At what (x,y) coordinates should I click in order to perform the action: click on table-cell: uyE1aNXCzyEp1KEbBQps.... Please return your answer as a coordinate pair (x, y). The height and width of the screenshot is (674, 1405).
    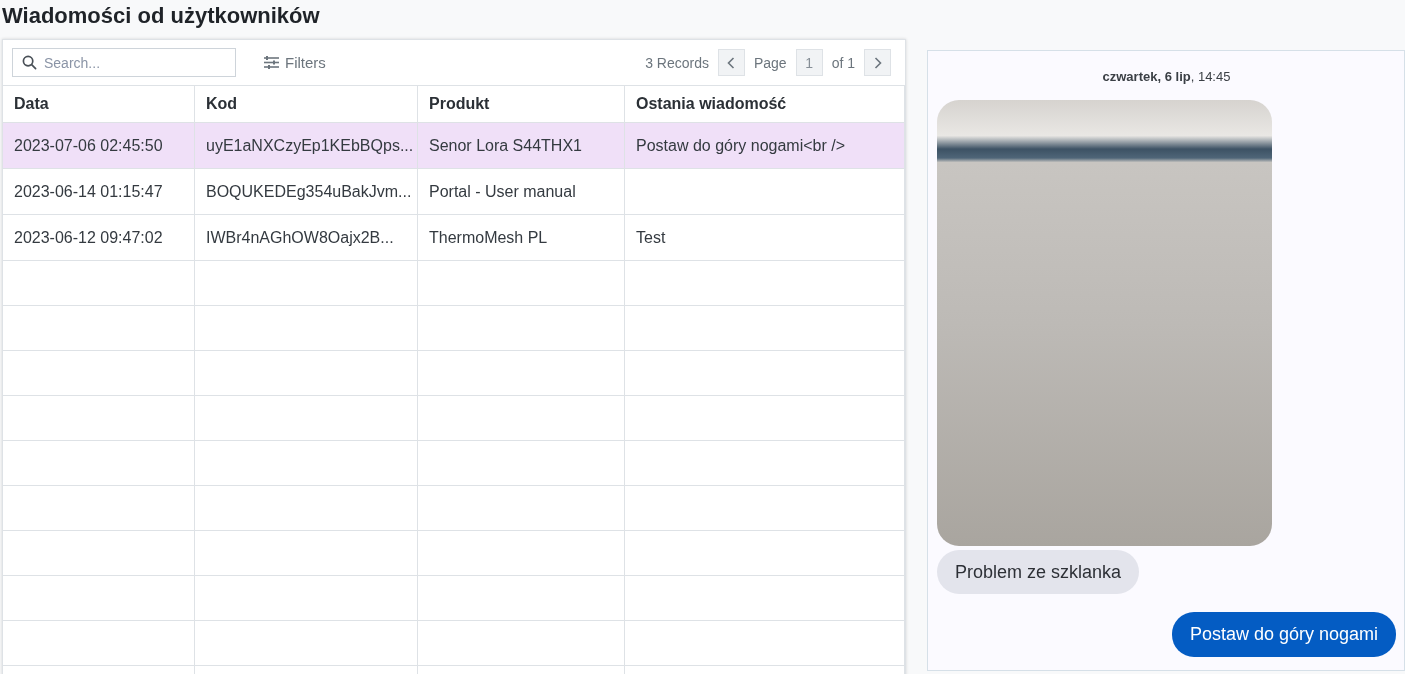
    Looking at the image, I should click on (306, 145).